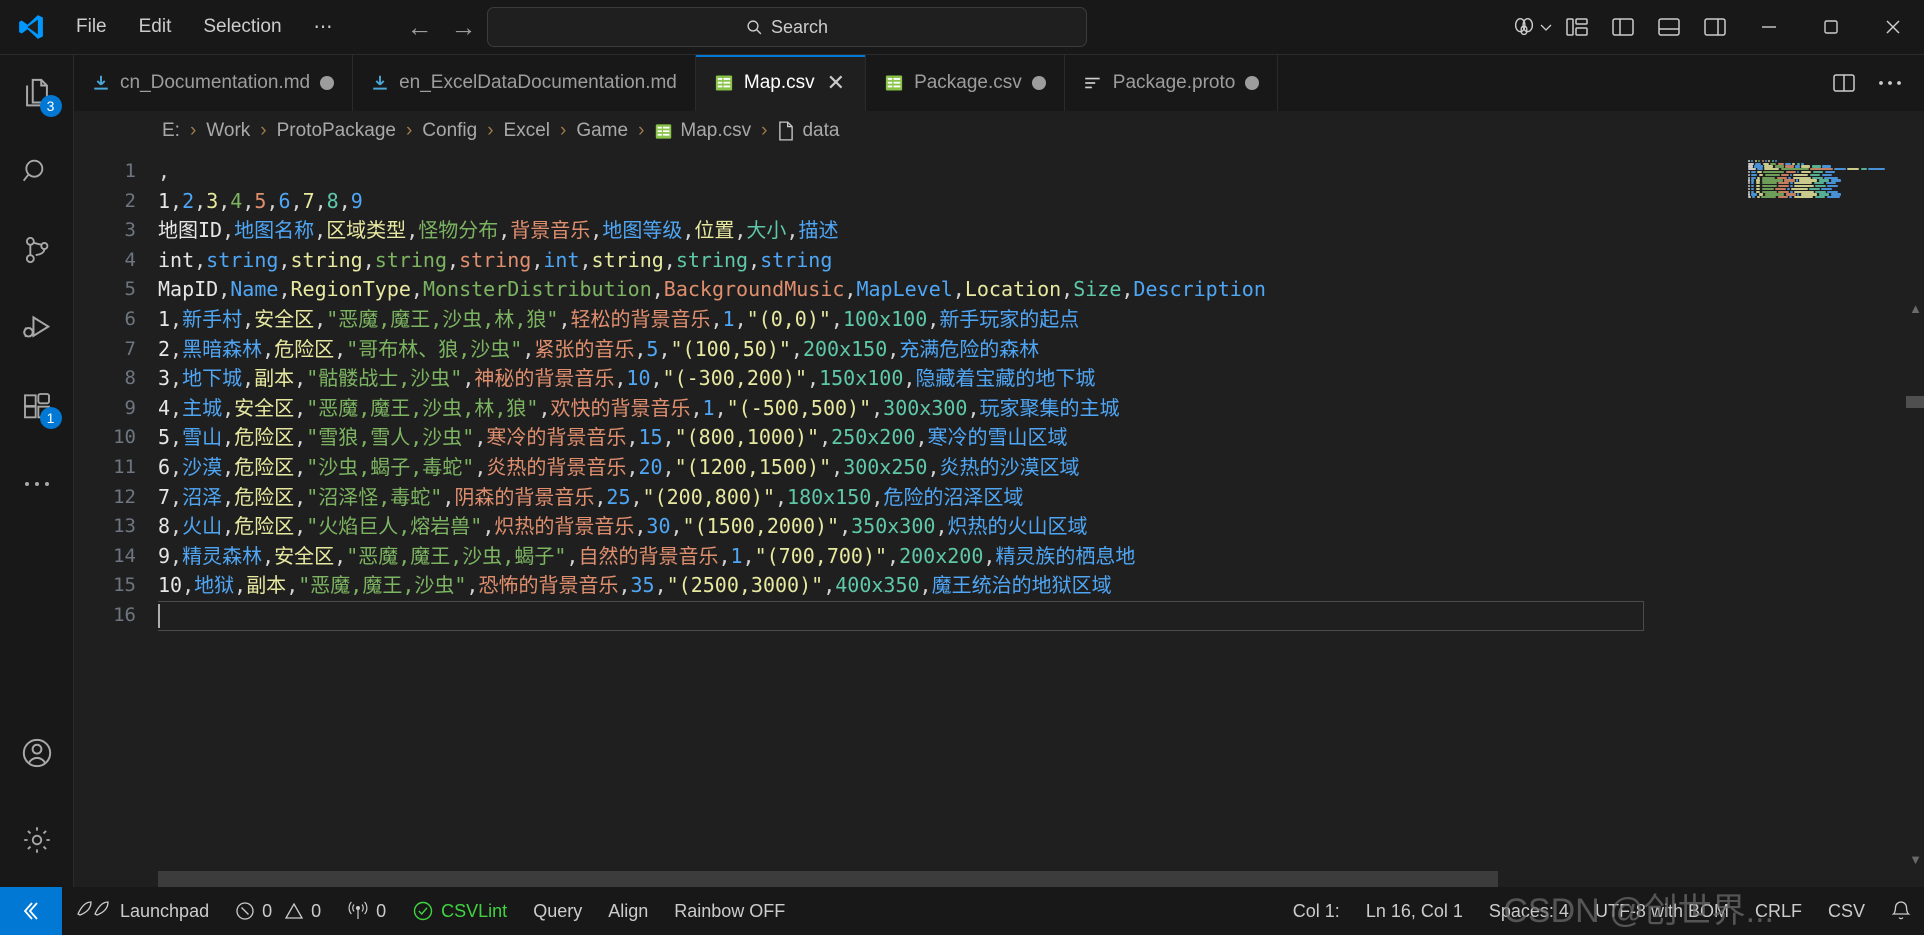 The image size is (1924, 935). I want to click on scroll-up-arrow: ▲, so click(1915, 308).